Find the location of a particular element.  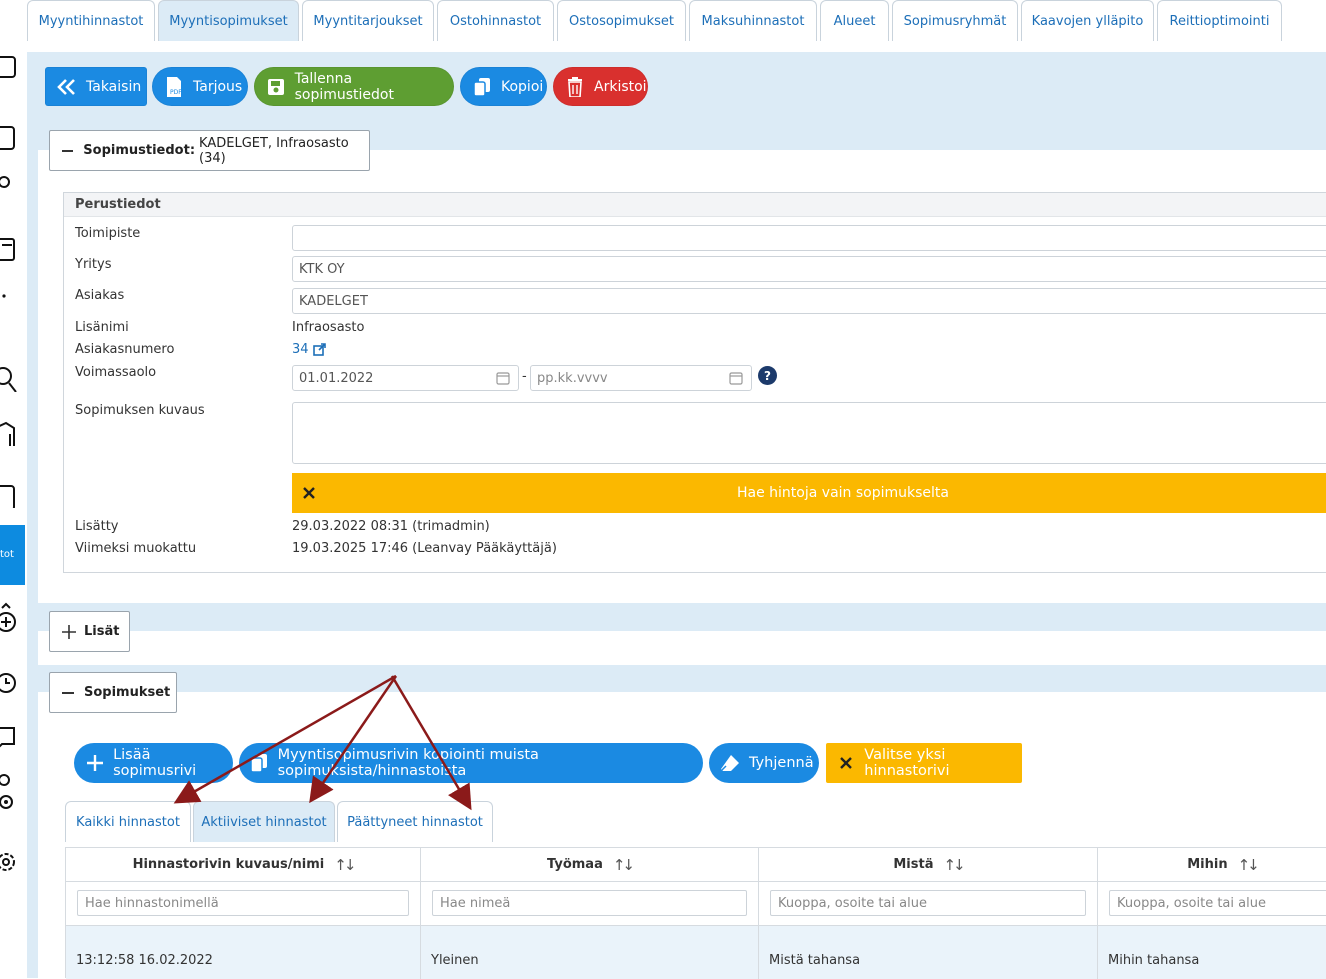

label-voimassaolo: Voimassaolo is located at coordinates (116, 372).